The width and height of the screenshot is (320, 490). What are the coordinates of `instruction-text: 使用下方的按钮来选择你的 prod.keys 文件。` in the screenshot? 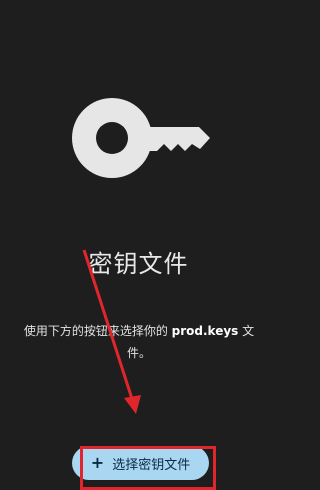 It's located at (139, 342).